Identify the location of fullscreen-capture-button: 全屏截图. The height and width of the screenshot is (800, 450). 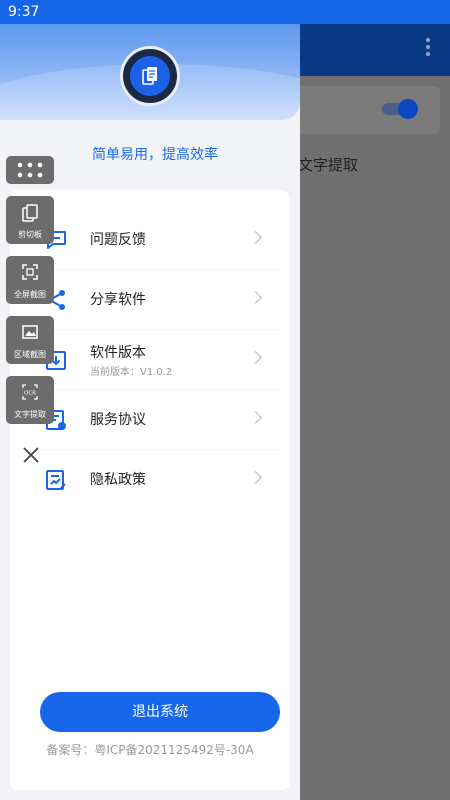
(30, 280).